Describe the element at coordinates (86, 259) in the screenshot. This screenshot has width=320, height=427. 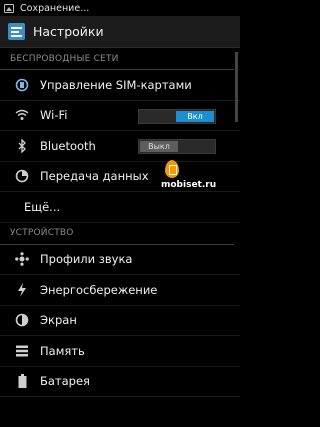
I see `item-label: Профили звука` at that location.